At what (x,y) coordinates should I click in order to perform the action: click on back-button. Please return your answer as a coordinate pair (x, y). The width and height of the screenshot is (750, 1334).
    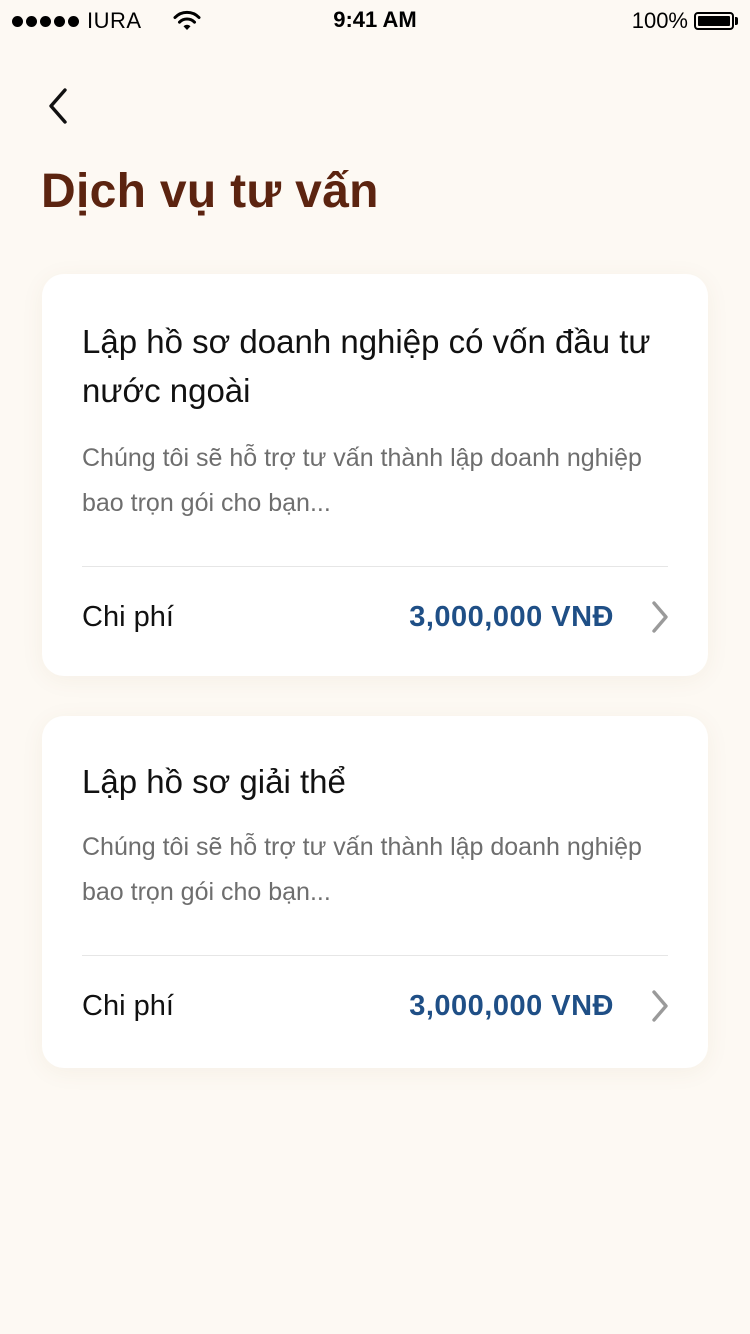
    Looking at the image, I should click on (58, 106).